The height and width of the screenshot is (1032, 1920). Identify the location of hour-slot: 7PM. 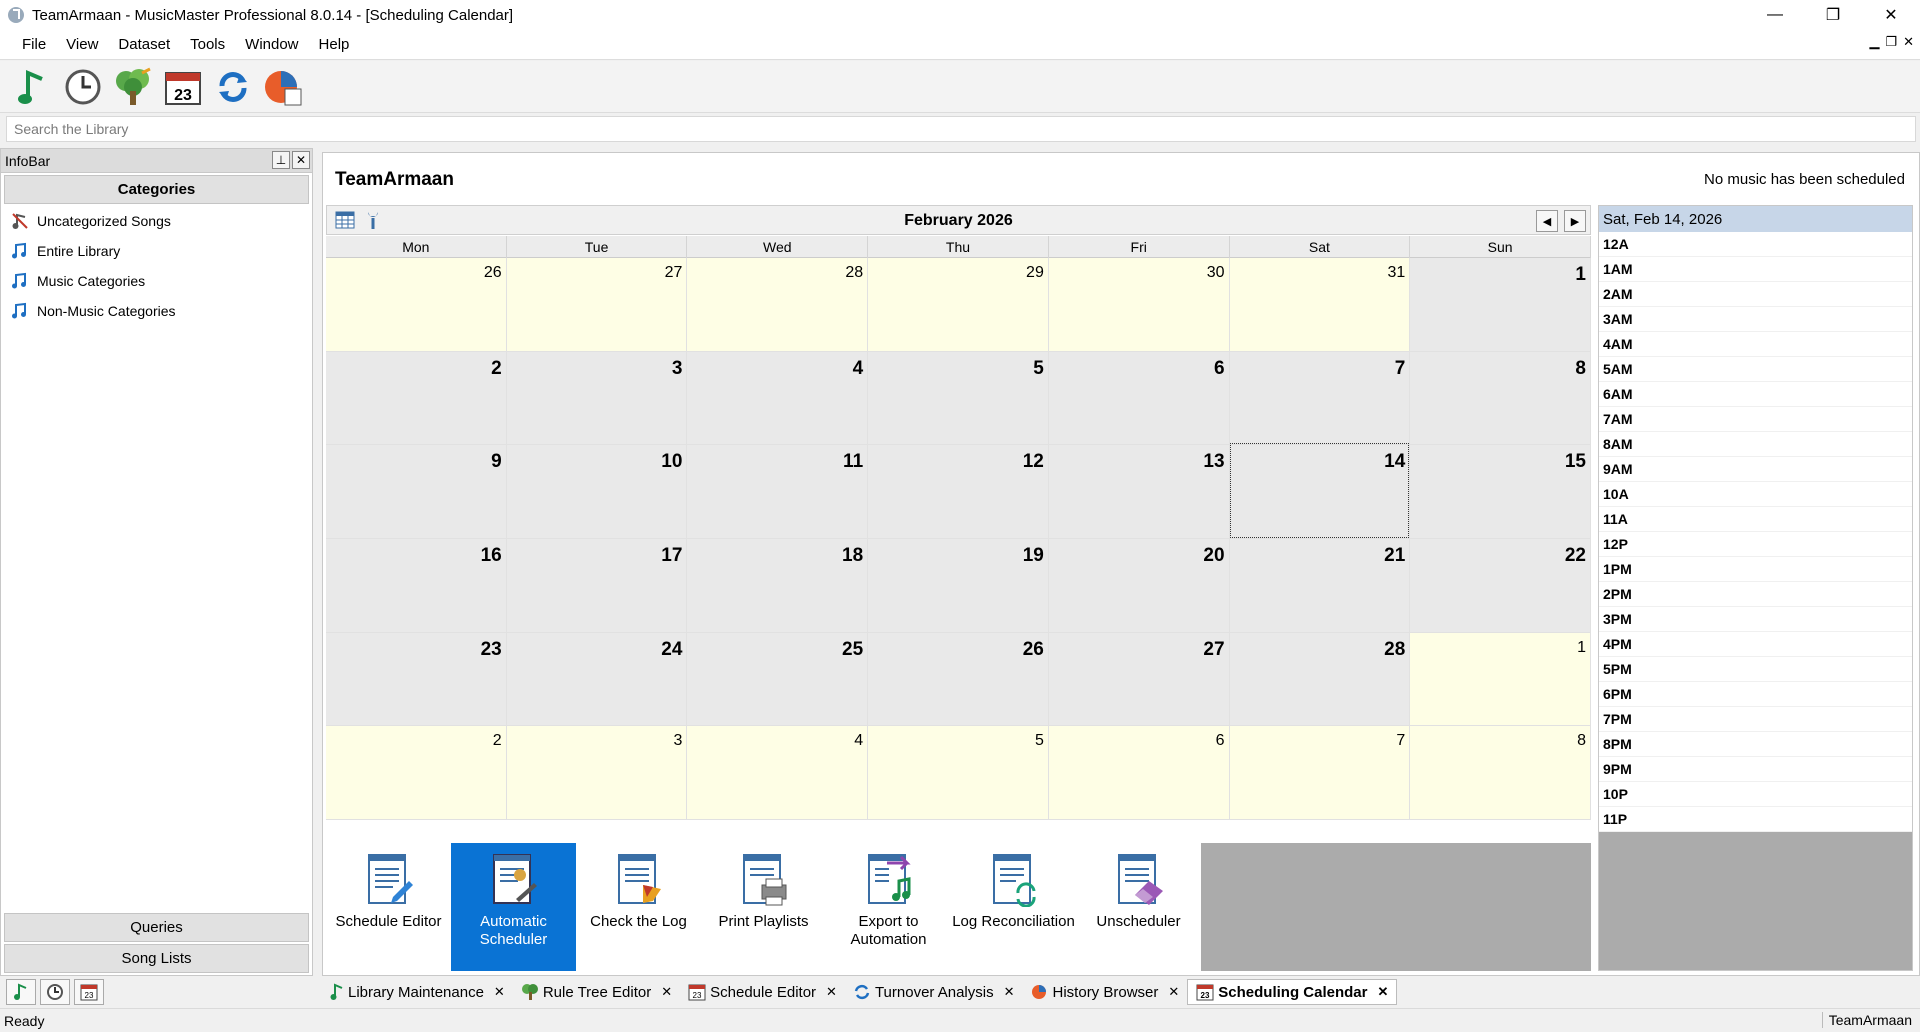
(1755, 719).